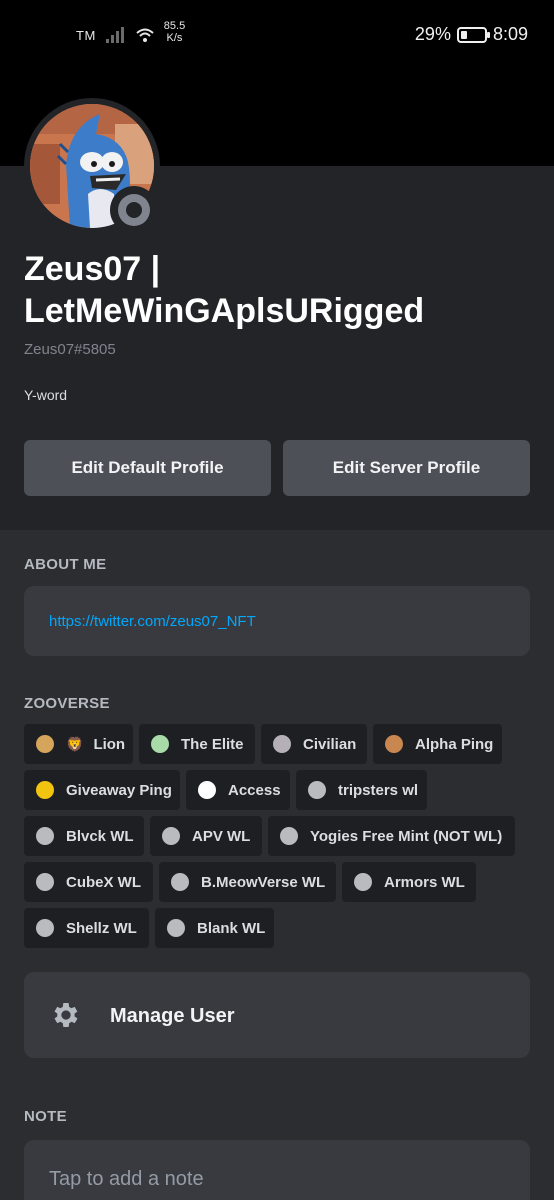 Image resolution: width=554 pixels, height=1200 pixels. I want to click on roles-heading: ZOOVERSE, so click(67, 703).